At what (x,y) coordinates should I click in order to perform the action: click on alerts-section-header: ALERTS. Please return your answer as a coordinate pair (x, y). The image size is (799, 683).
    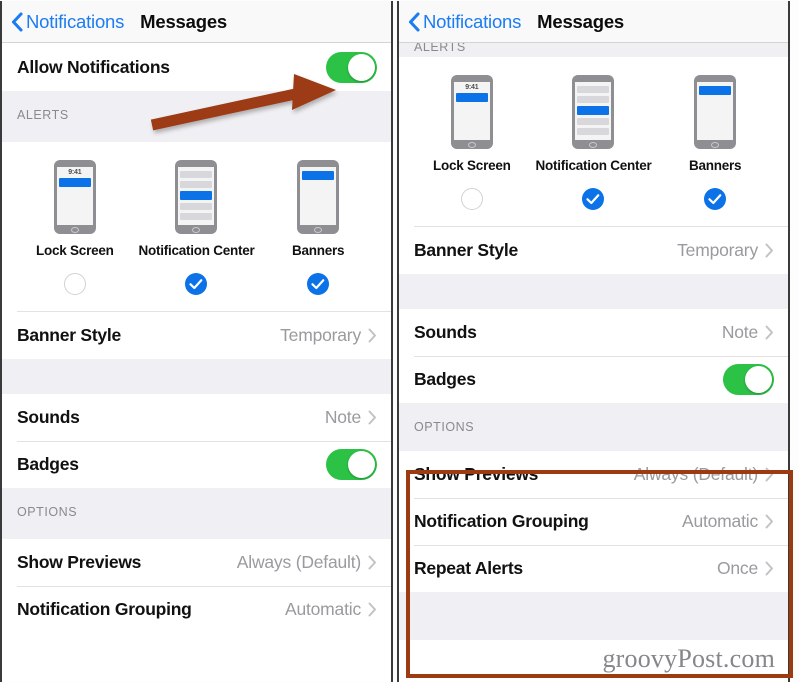
    Looking at the image, I should click on (196, 116).